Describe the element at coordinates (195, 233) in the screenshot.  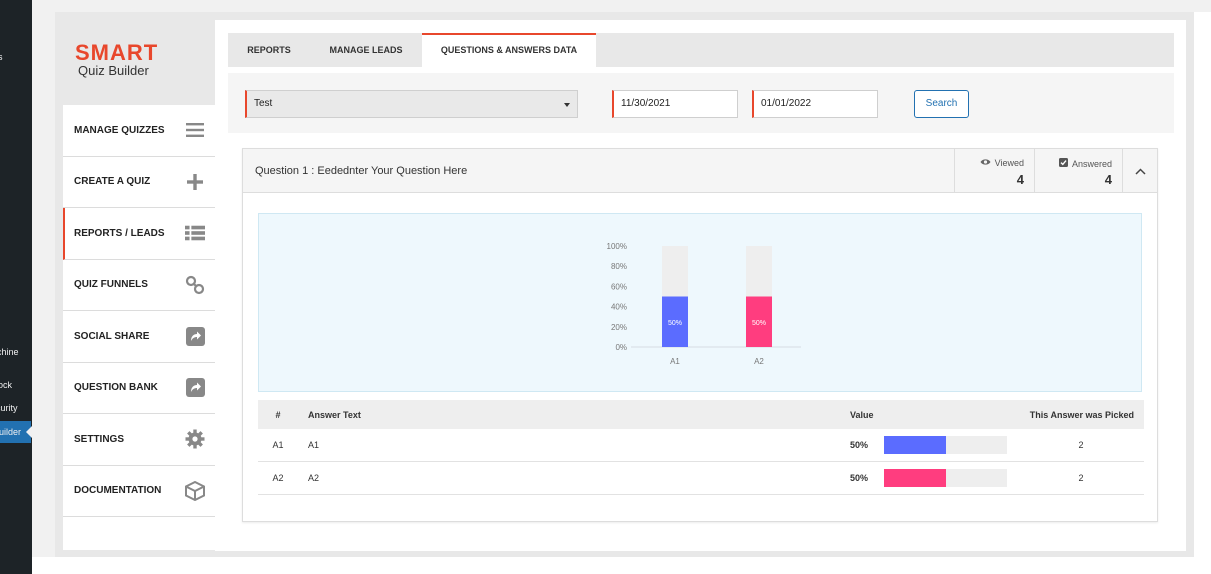
I see `list-bullets-icon` at that location.